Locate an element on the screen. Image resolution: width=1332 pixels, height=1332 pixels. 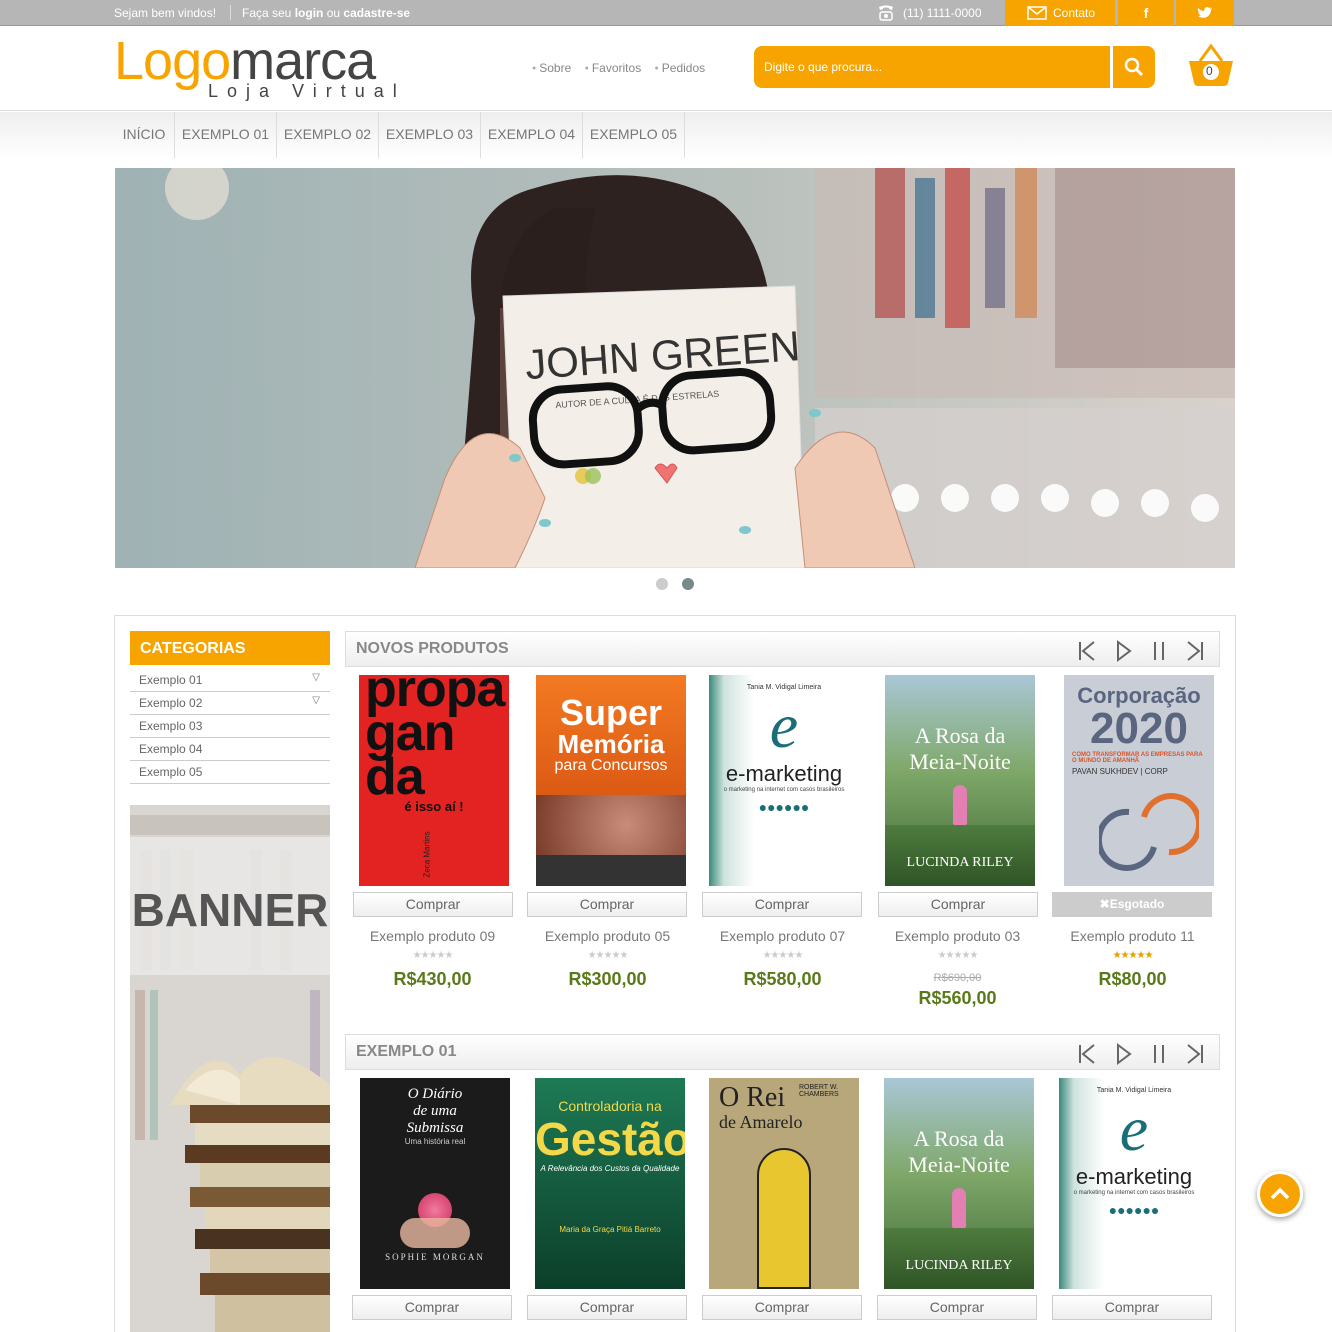
side-banner: BANNER is located at coordinates (230, 1068).